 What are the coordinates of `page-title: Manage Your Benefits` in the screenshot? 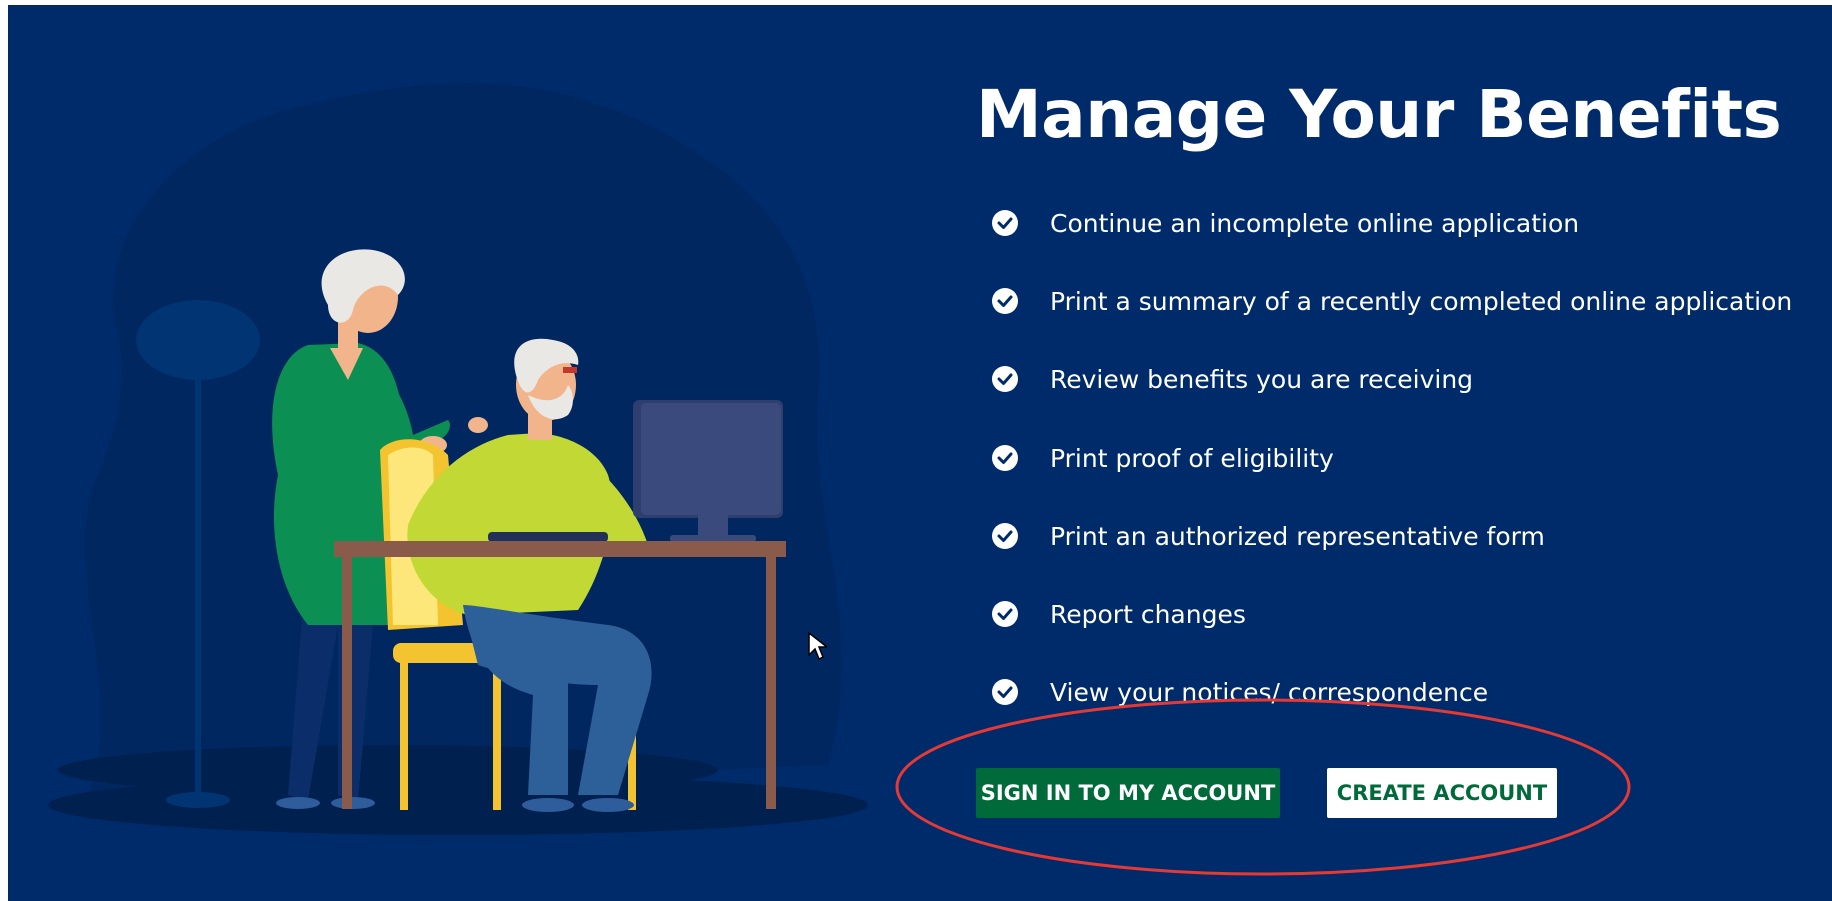 It's located at (1379, 114).